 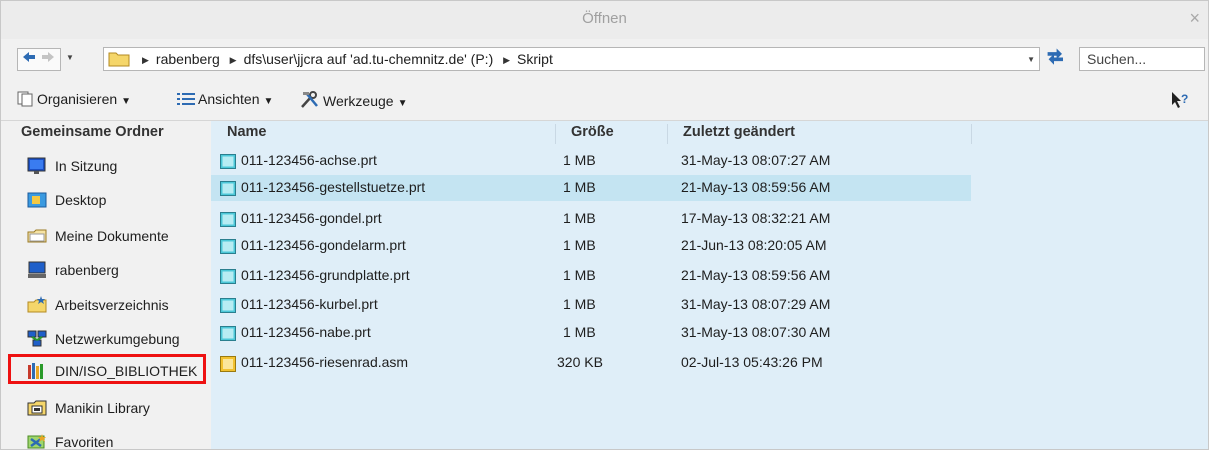 What do you see at coordinates (37, 269) in the screenshot?
I see `computer-icon` at bounding box center [37, 269].